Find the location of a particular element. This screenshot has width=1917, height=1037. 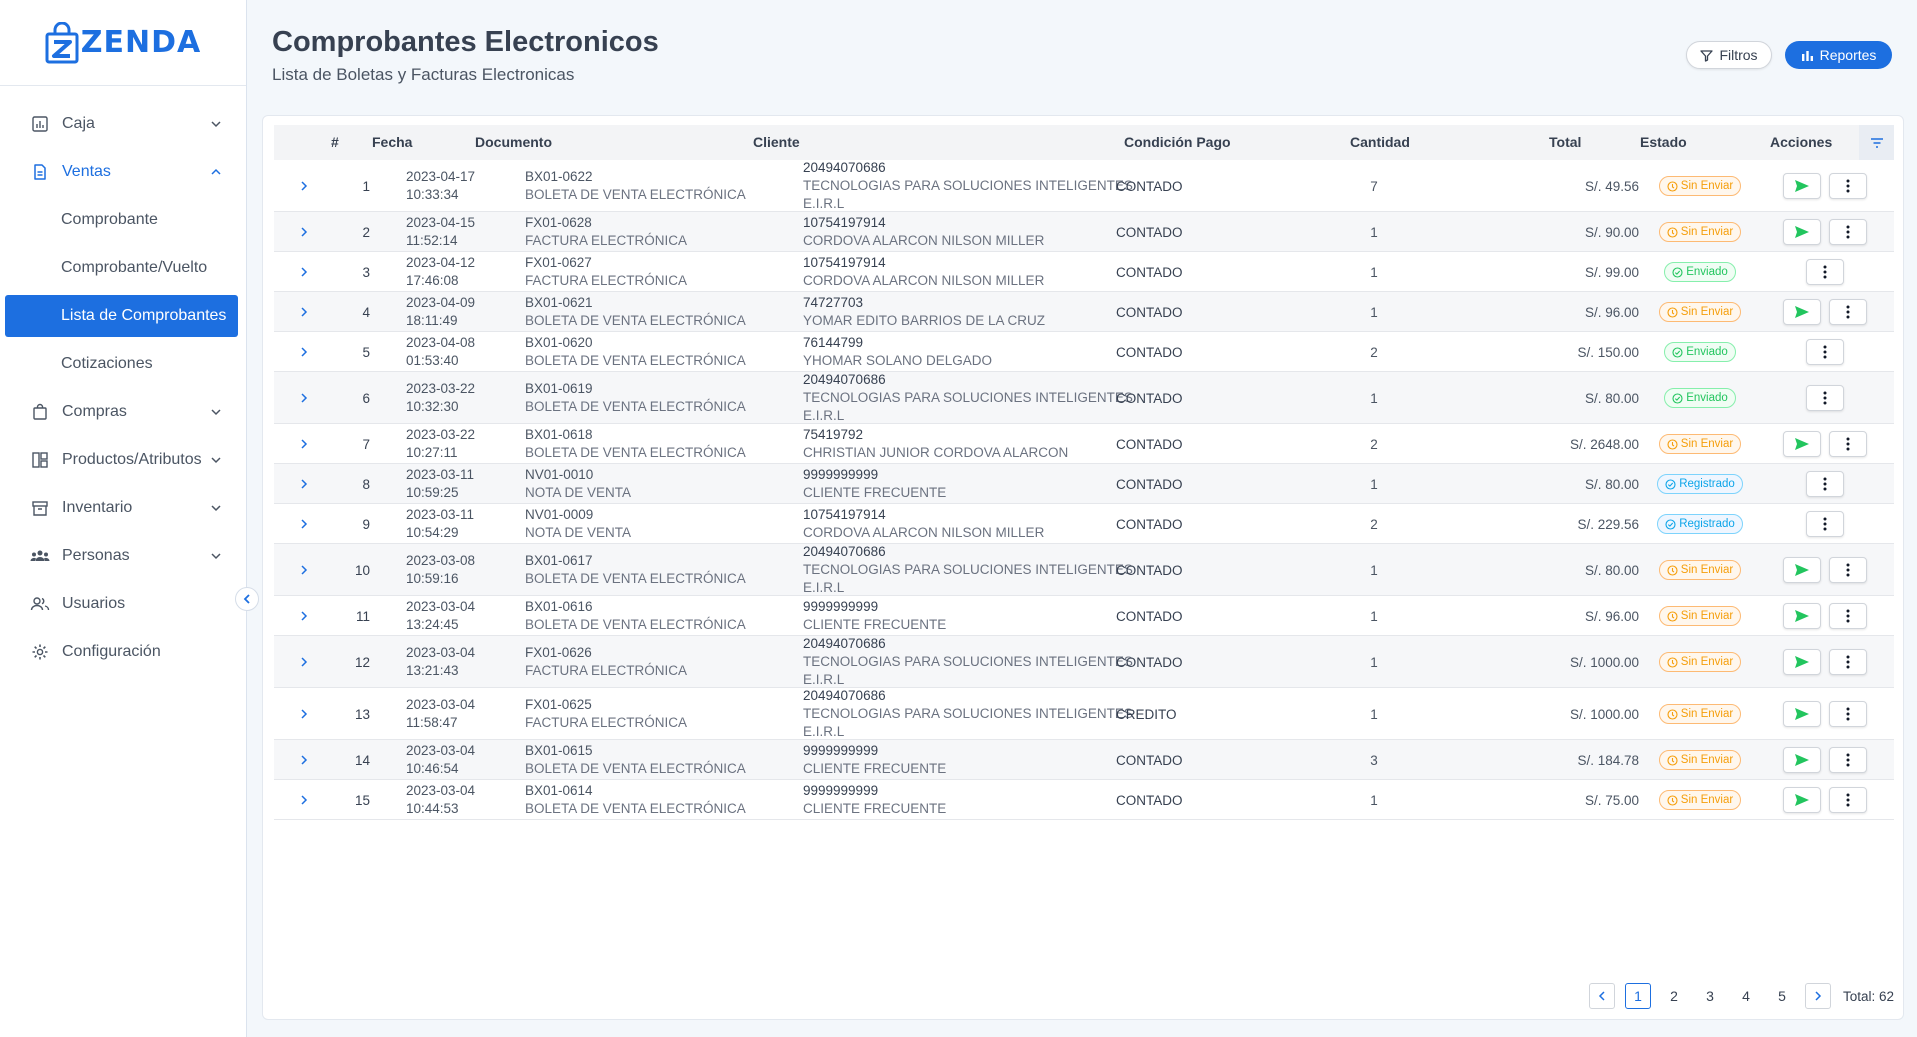

sidebar-subitem-comprobante: Comprobante is located at coordinates (123, 220).